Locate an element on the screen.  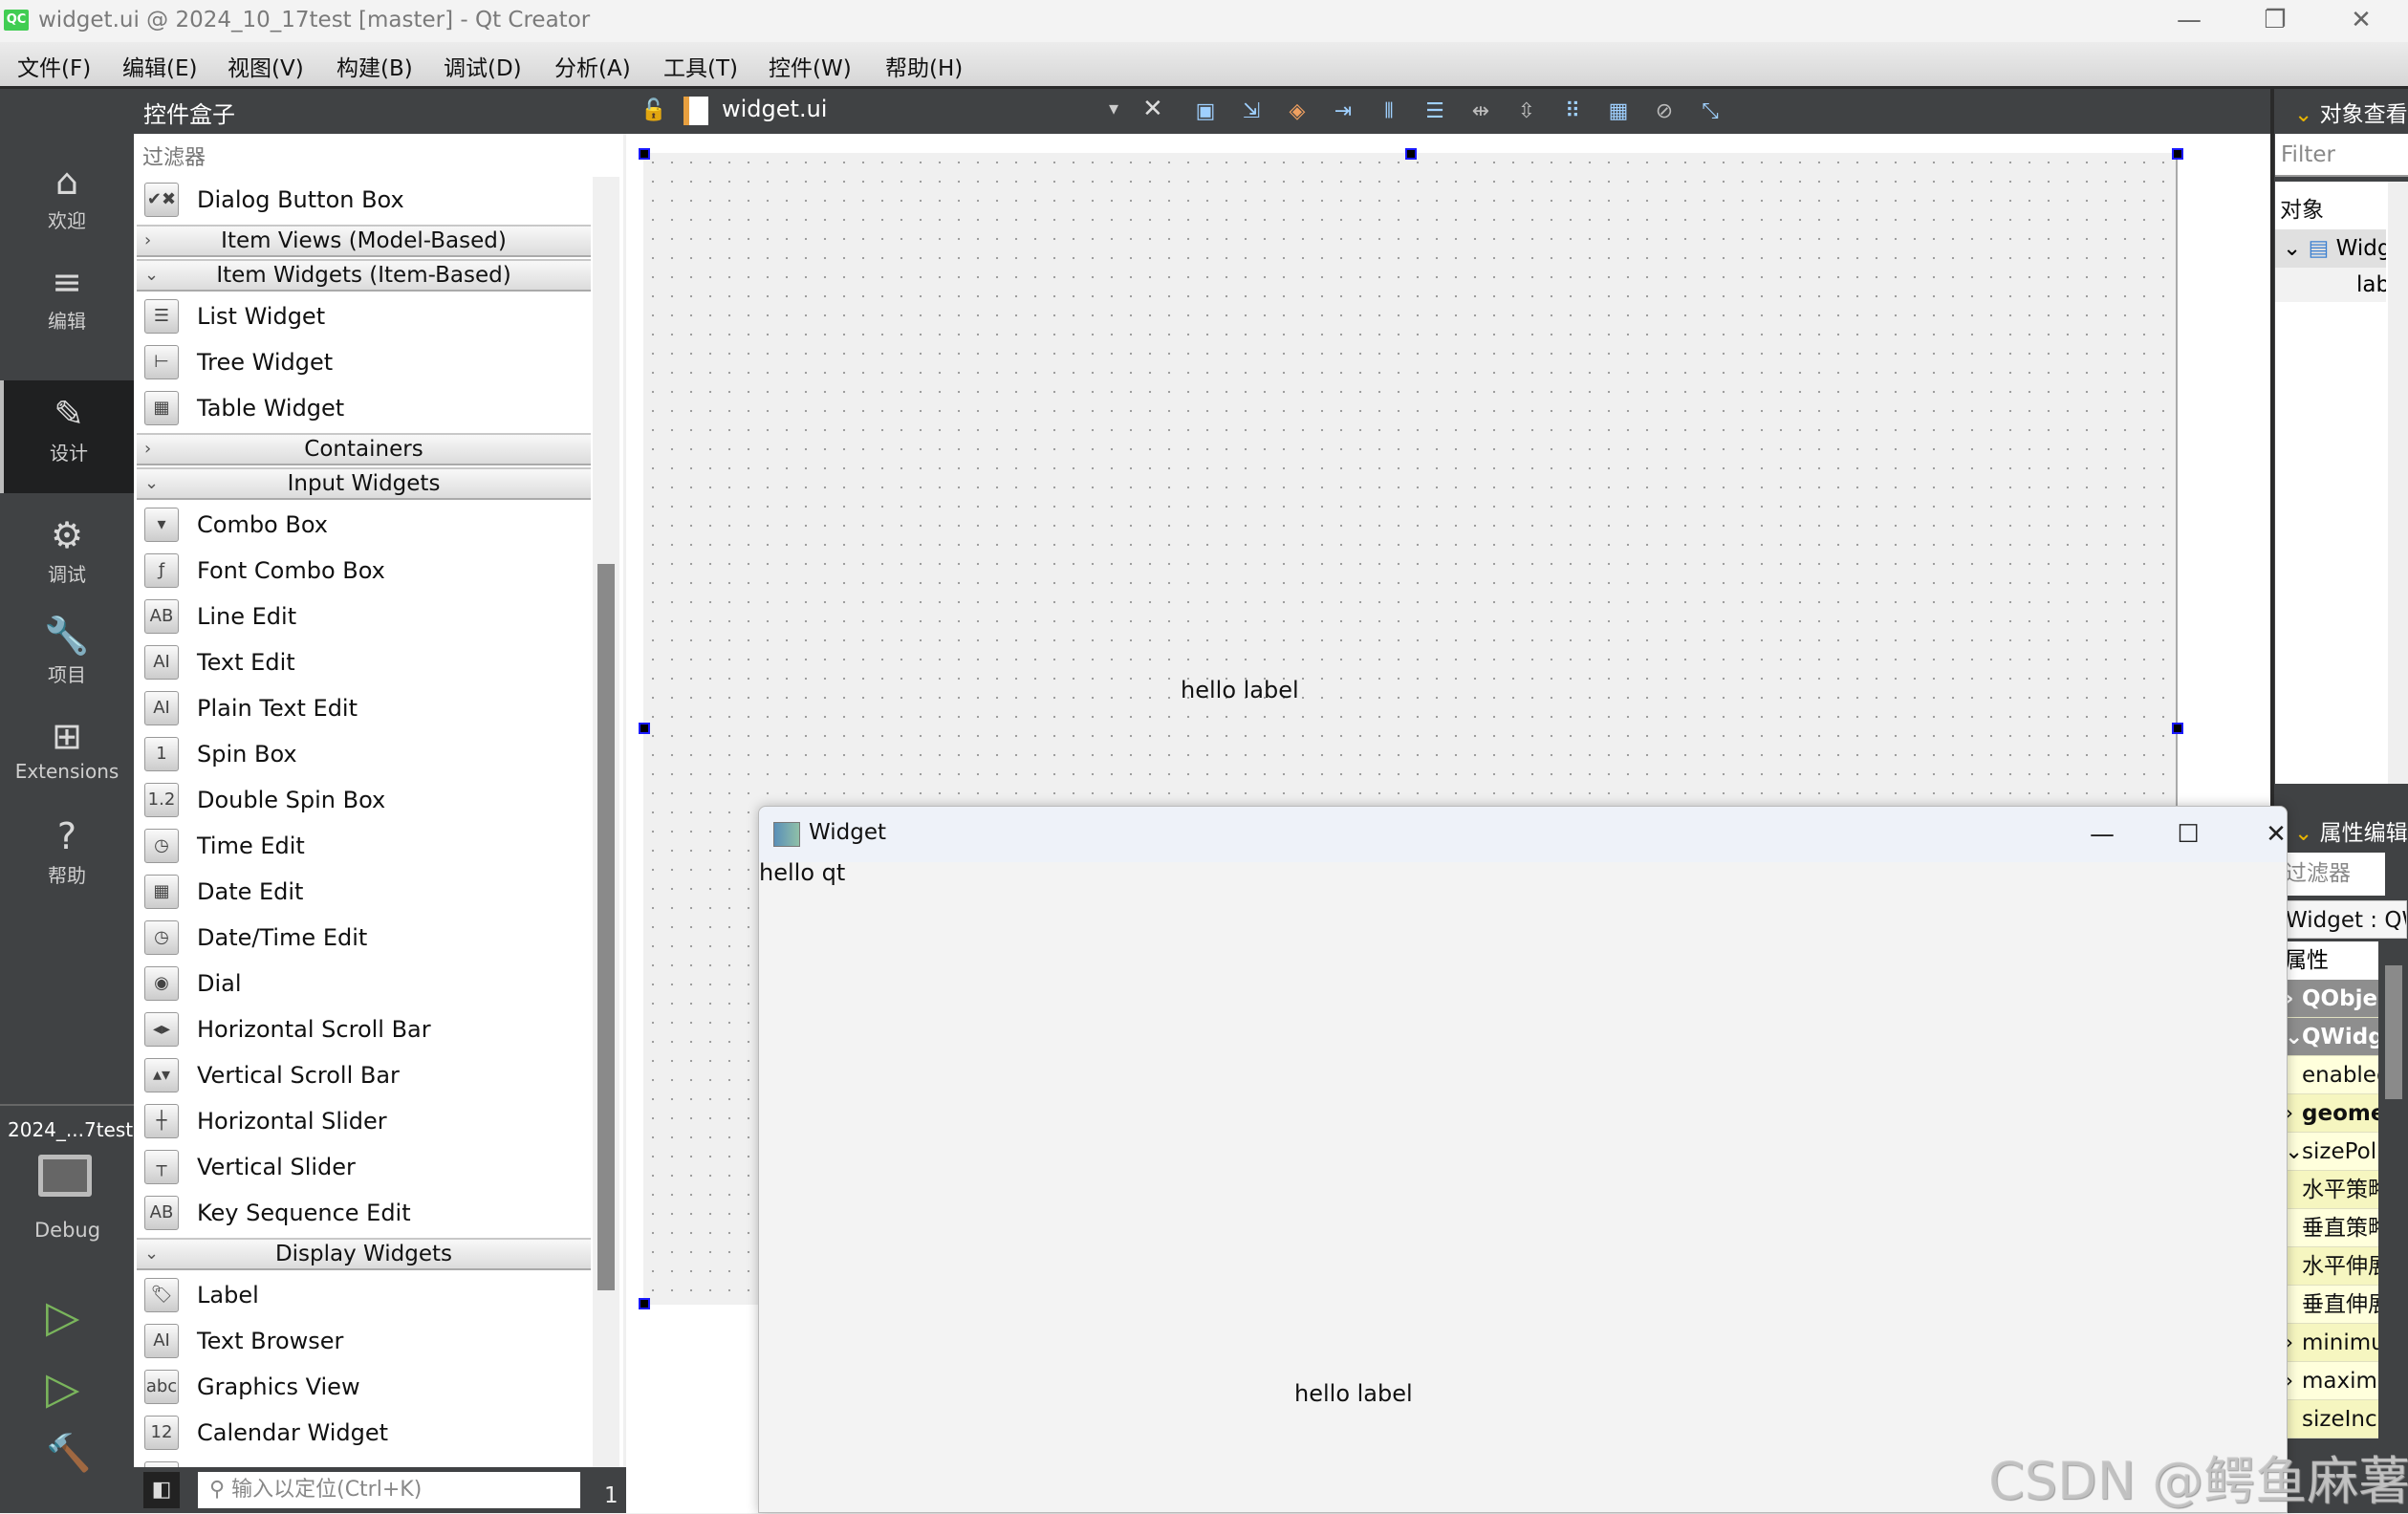
minimize-button: — is located at coordinates (2189, 21).